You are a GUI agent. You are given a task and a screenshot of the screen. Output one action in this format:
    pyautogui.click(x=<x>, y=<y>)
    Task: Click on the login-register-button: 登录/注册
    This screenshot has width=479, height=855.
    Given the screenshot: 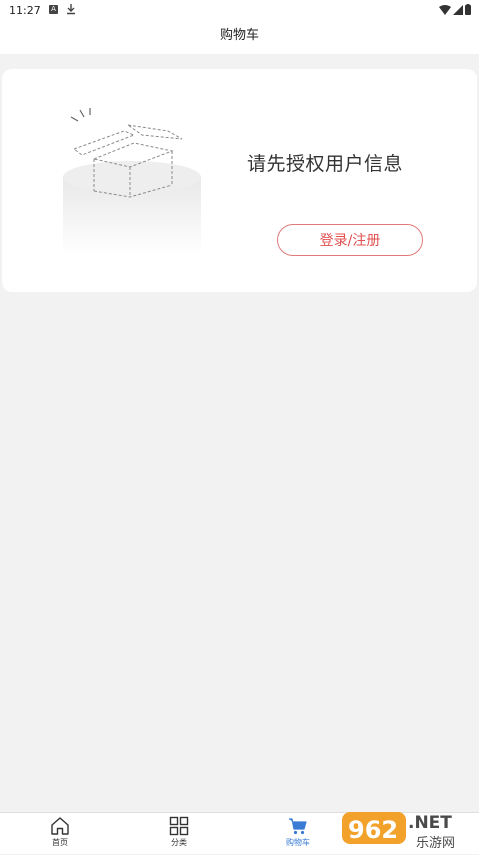 What is the action you would take?
    pyautogui.click(x=350, y=240)
    